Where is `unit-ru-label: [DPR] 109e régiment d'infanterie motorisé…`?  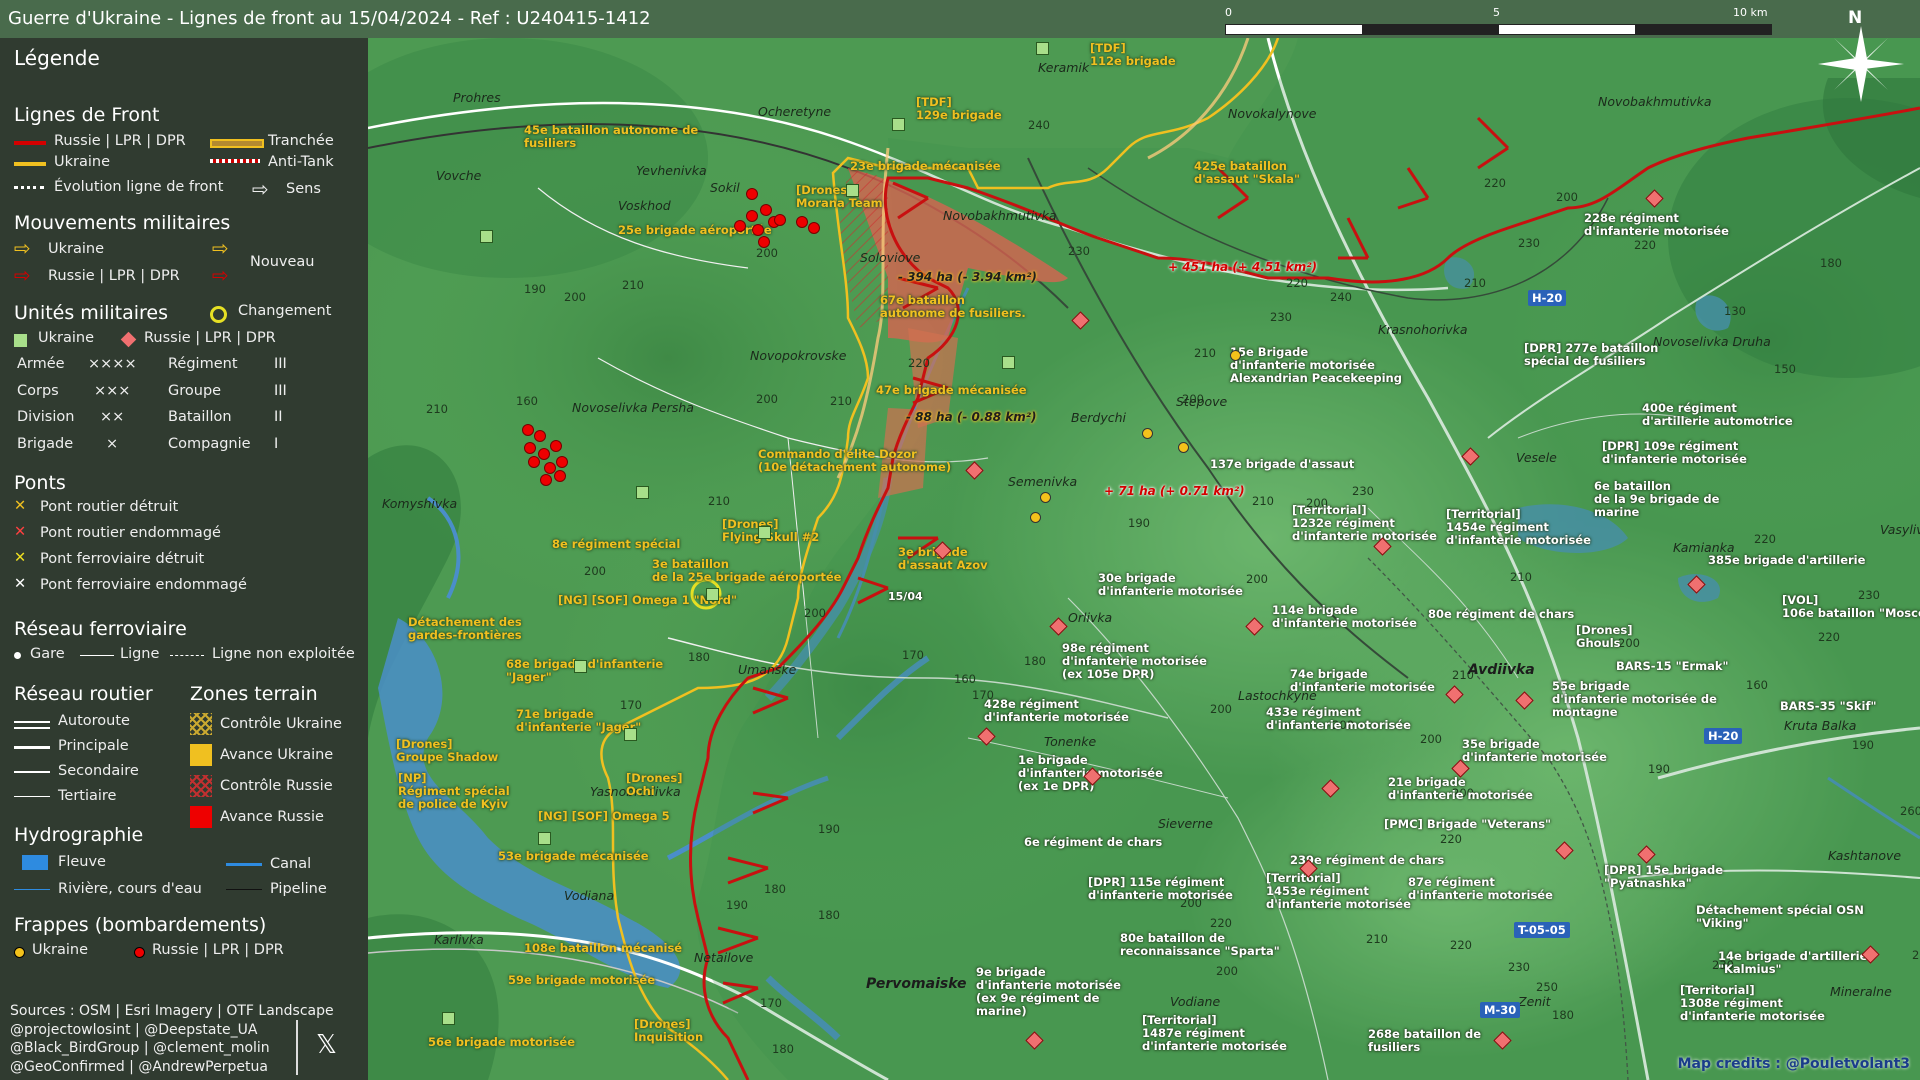 unit-ru-label: [DPR] 109e régiment d'infanterie motorisé… is located at coordinates (1674, 453).